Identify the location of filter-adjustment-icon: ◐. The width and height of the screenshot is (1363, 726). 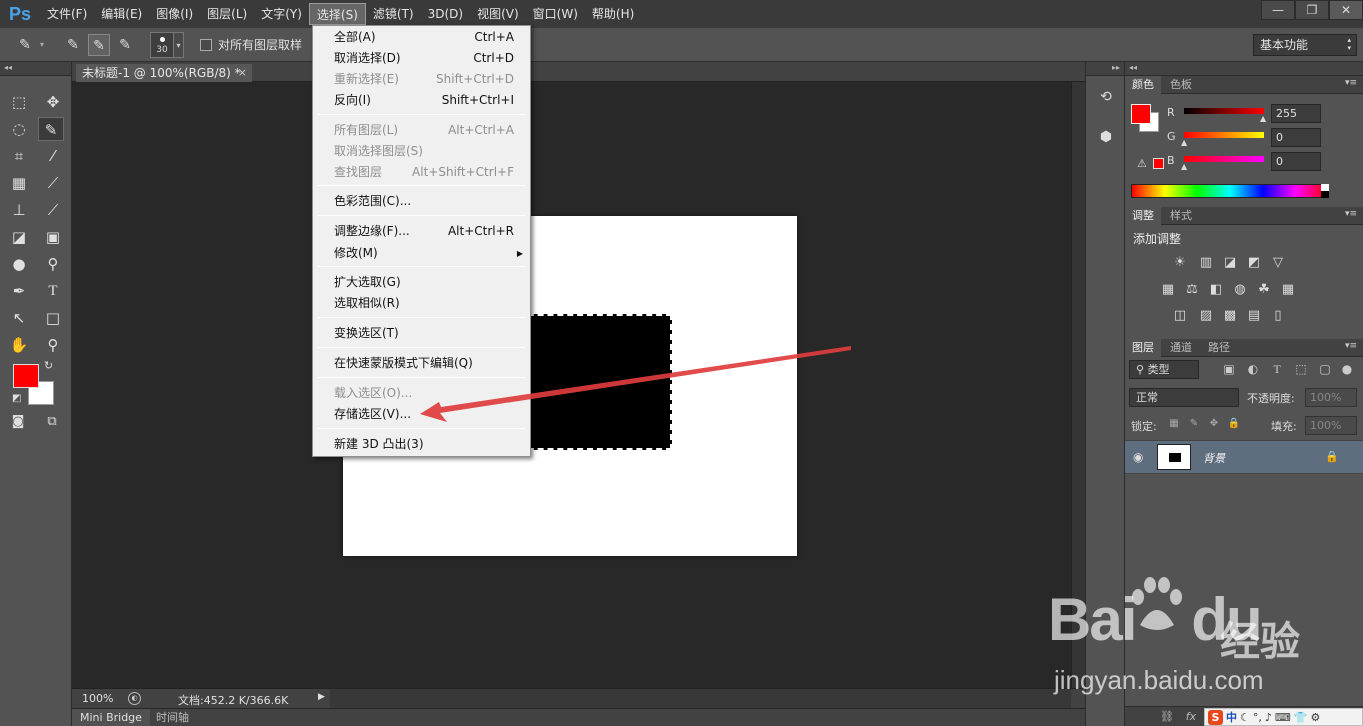
(1253, 369).